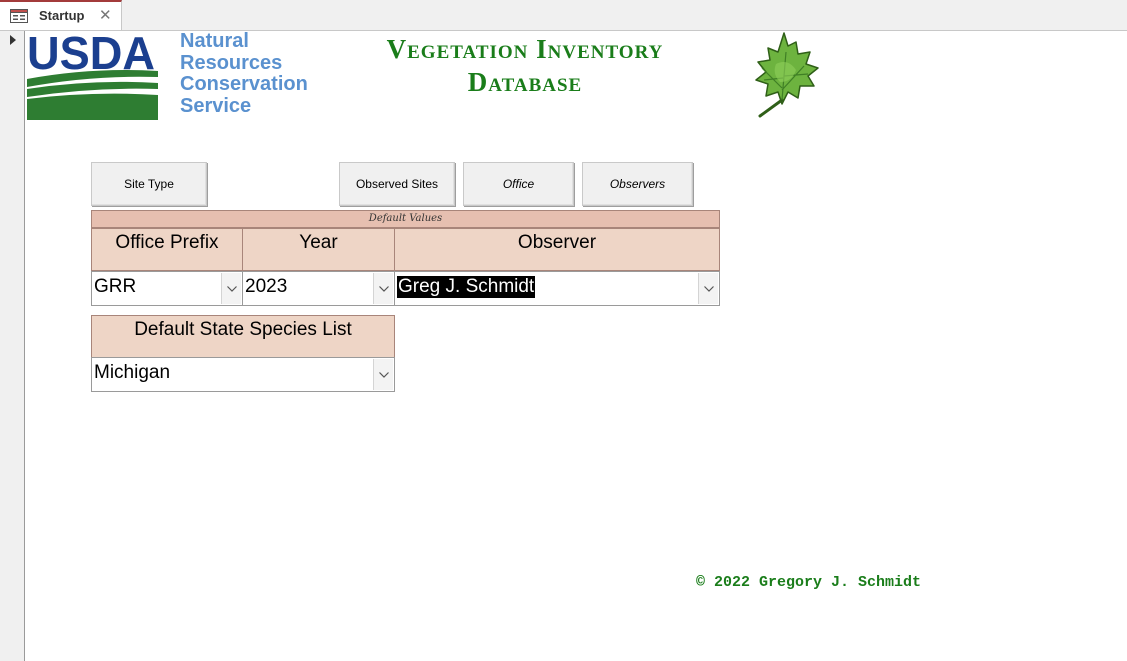  What do you see at coordinates (243, 374) in the screenshot?
I see `state-species-list-combo: Michigan` at bounding box center [243, 374].